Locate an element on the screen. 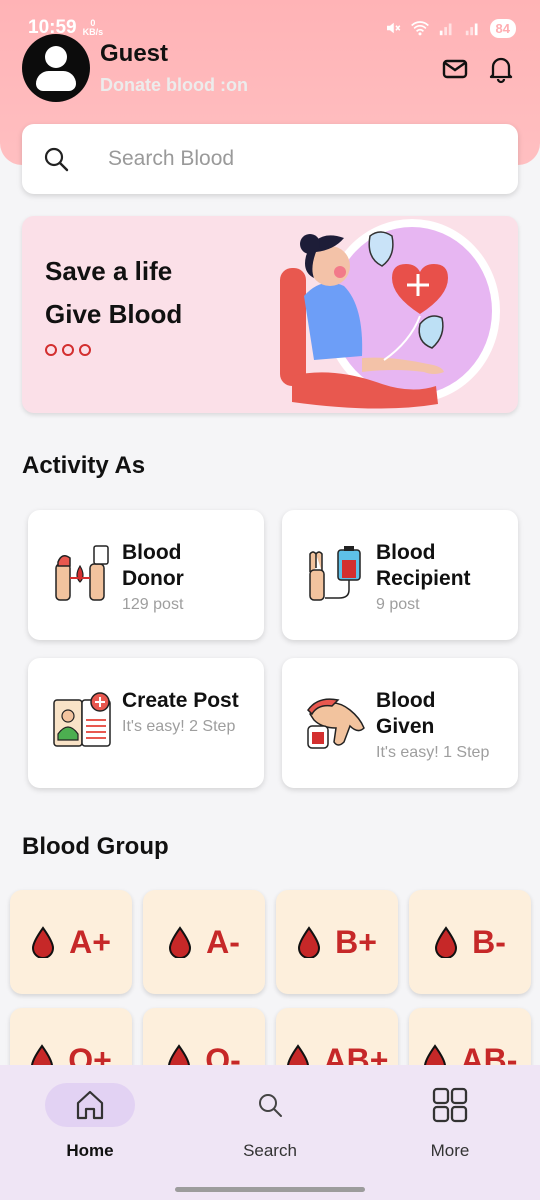 The image size is (540, 1200). activity-card-blood-donor: Blood Donor 129 post is located at coordinates (146, 575).